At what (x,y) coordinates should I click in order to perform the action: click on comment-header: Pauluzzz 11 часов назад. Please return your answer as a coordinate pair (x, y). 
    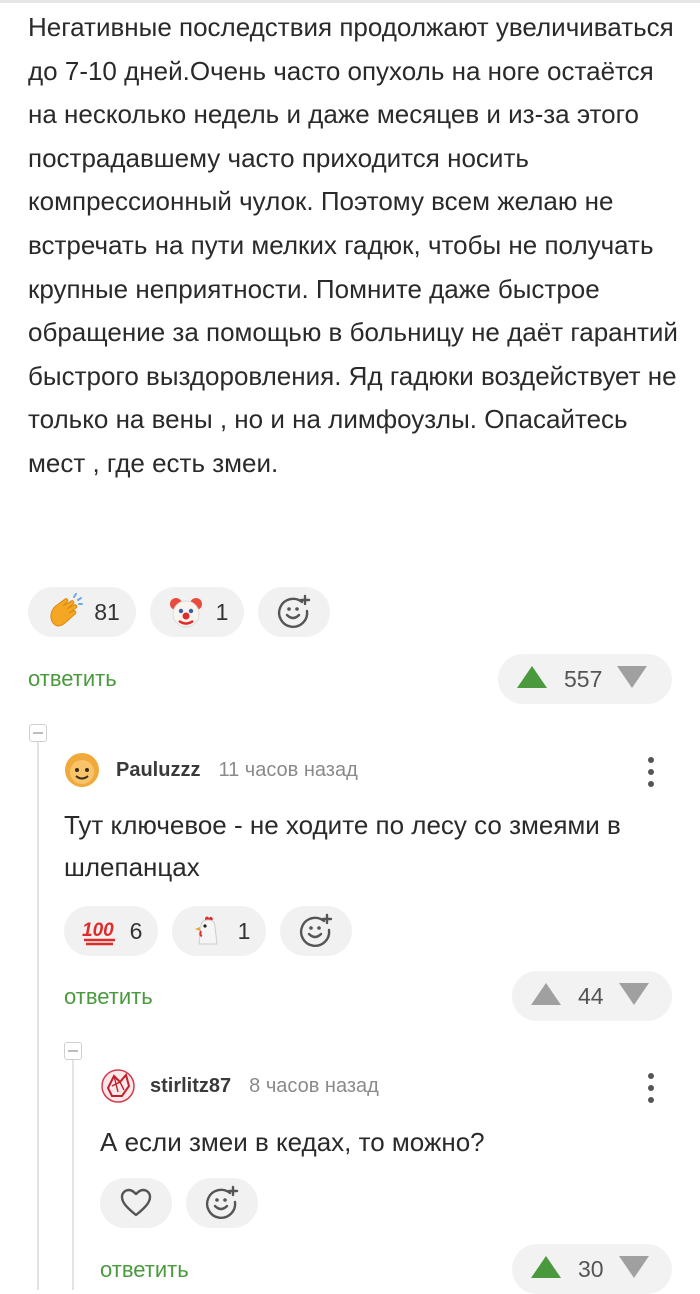
    Looking at the image, I should click on (211, 770).